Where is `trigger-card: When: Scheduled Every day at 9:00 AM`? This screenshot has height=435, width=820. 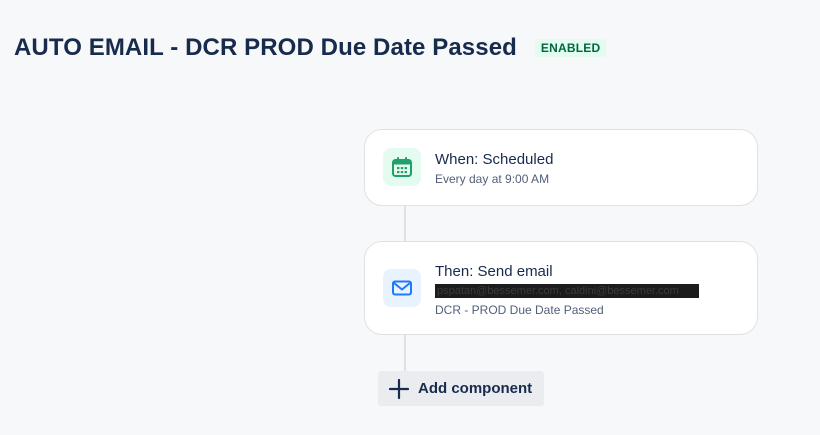
trigger-card: When: Scheduled Every day at 9:00 AM is located at coordinates (561, 167).